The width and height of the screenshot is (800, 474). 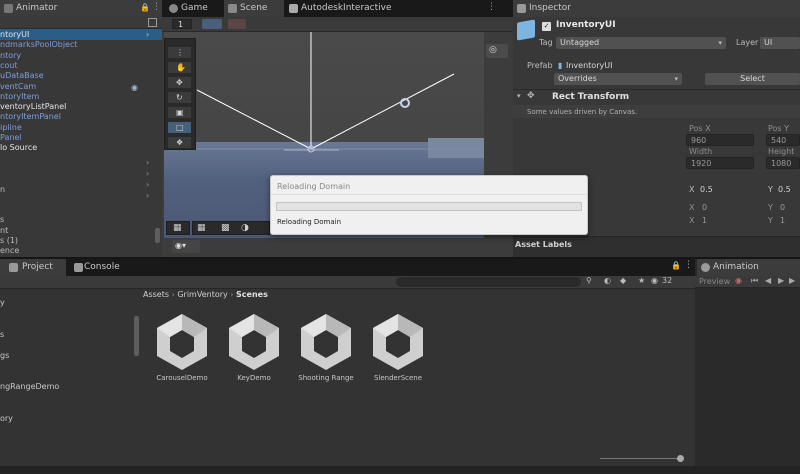 I want to click on search-filter-icon: ⚲, so click(x=589, y=280).